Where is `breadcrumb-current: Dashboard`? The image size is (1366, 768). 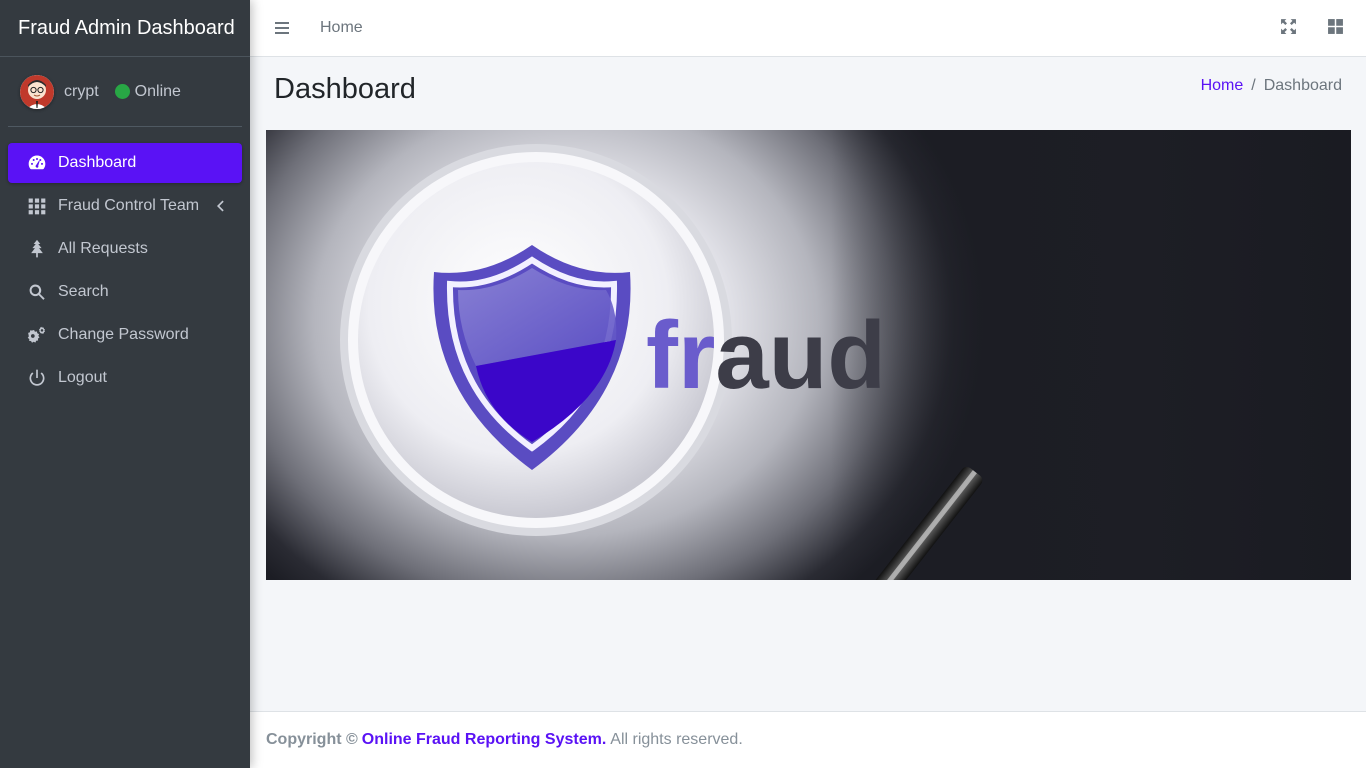 breadcrumb-current: Dashboard is located at coordinates (1302, 85).